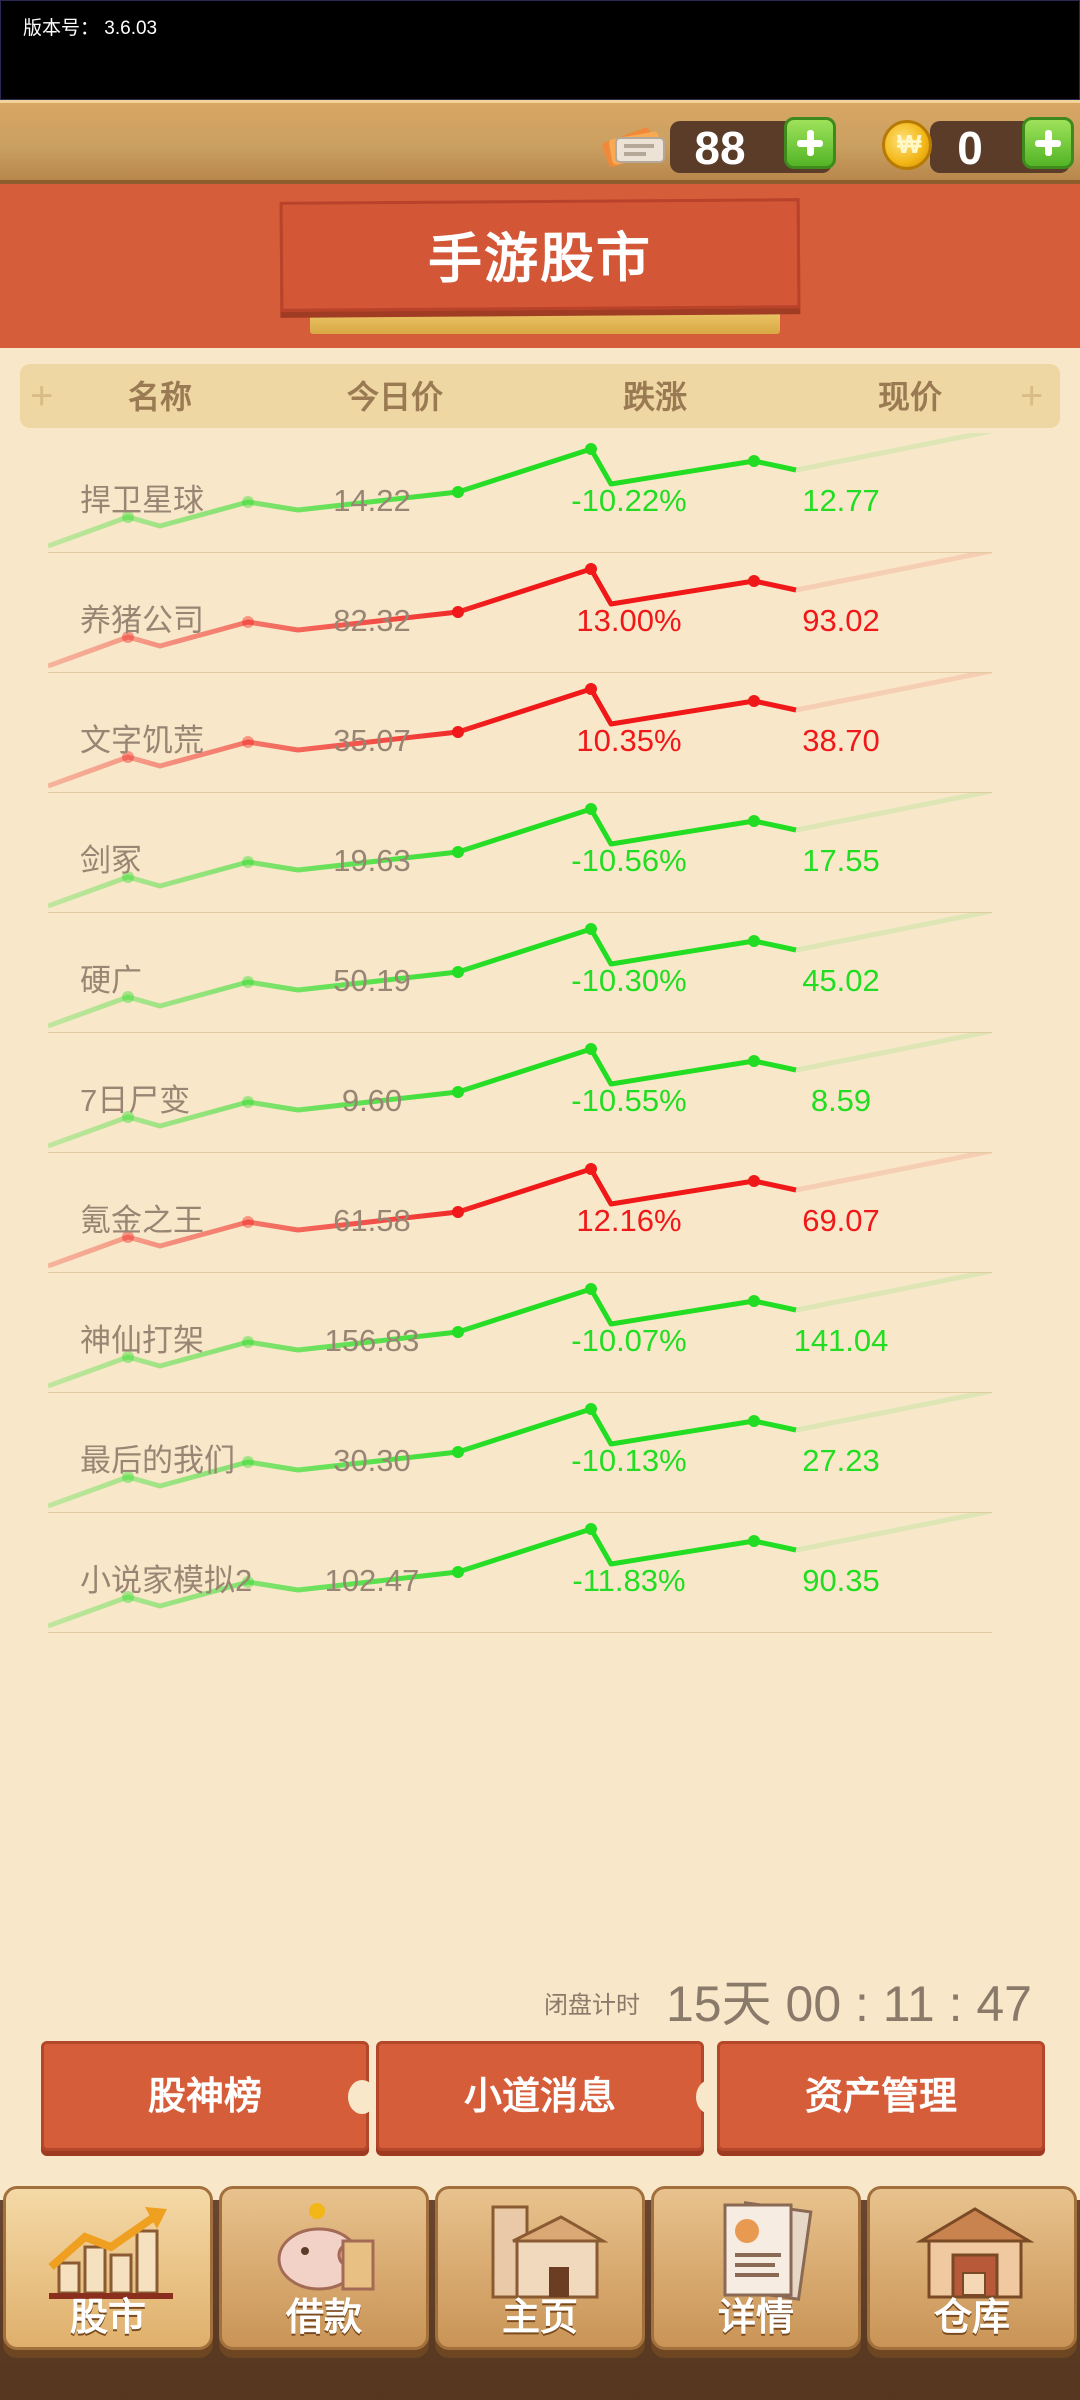  Describe the element at coordinates (205, 2096) in the screenshot. I see `leaderboard-button: 股神榜` at that location.